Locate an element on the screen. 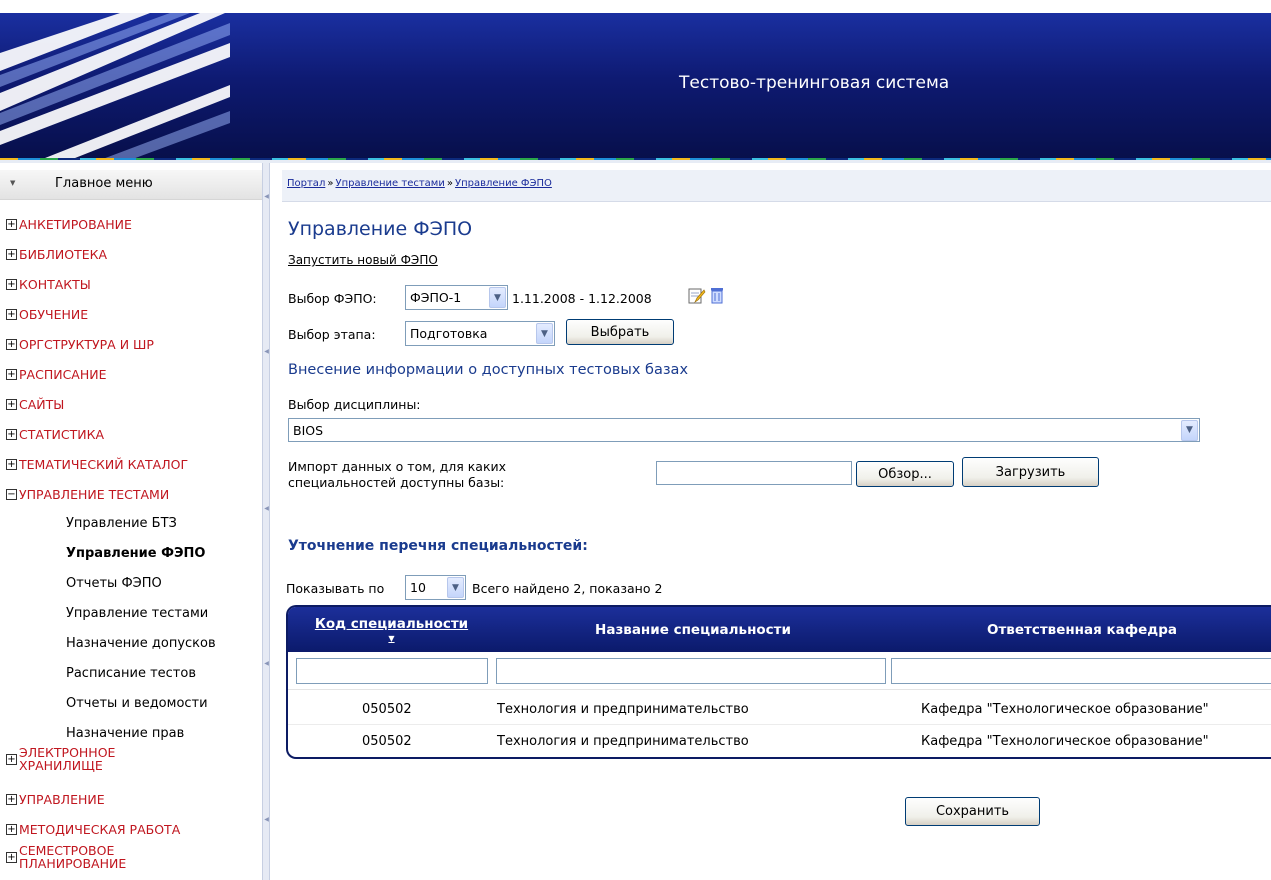  sidebar-subitem-fepo-reports: Отчеты ФЭПО is located at coordinates (114, 583).